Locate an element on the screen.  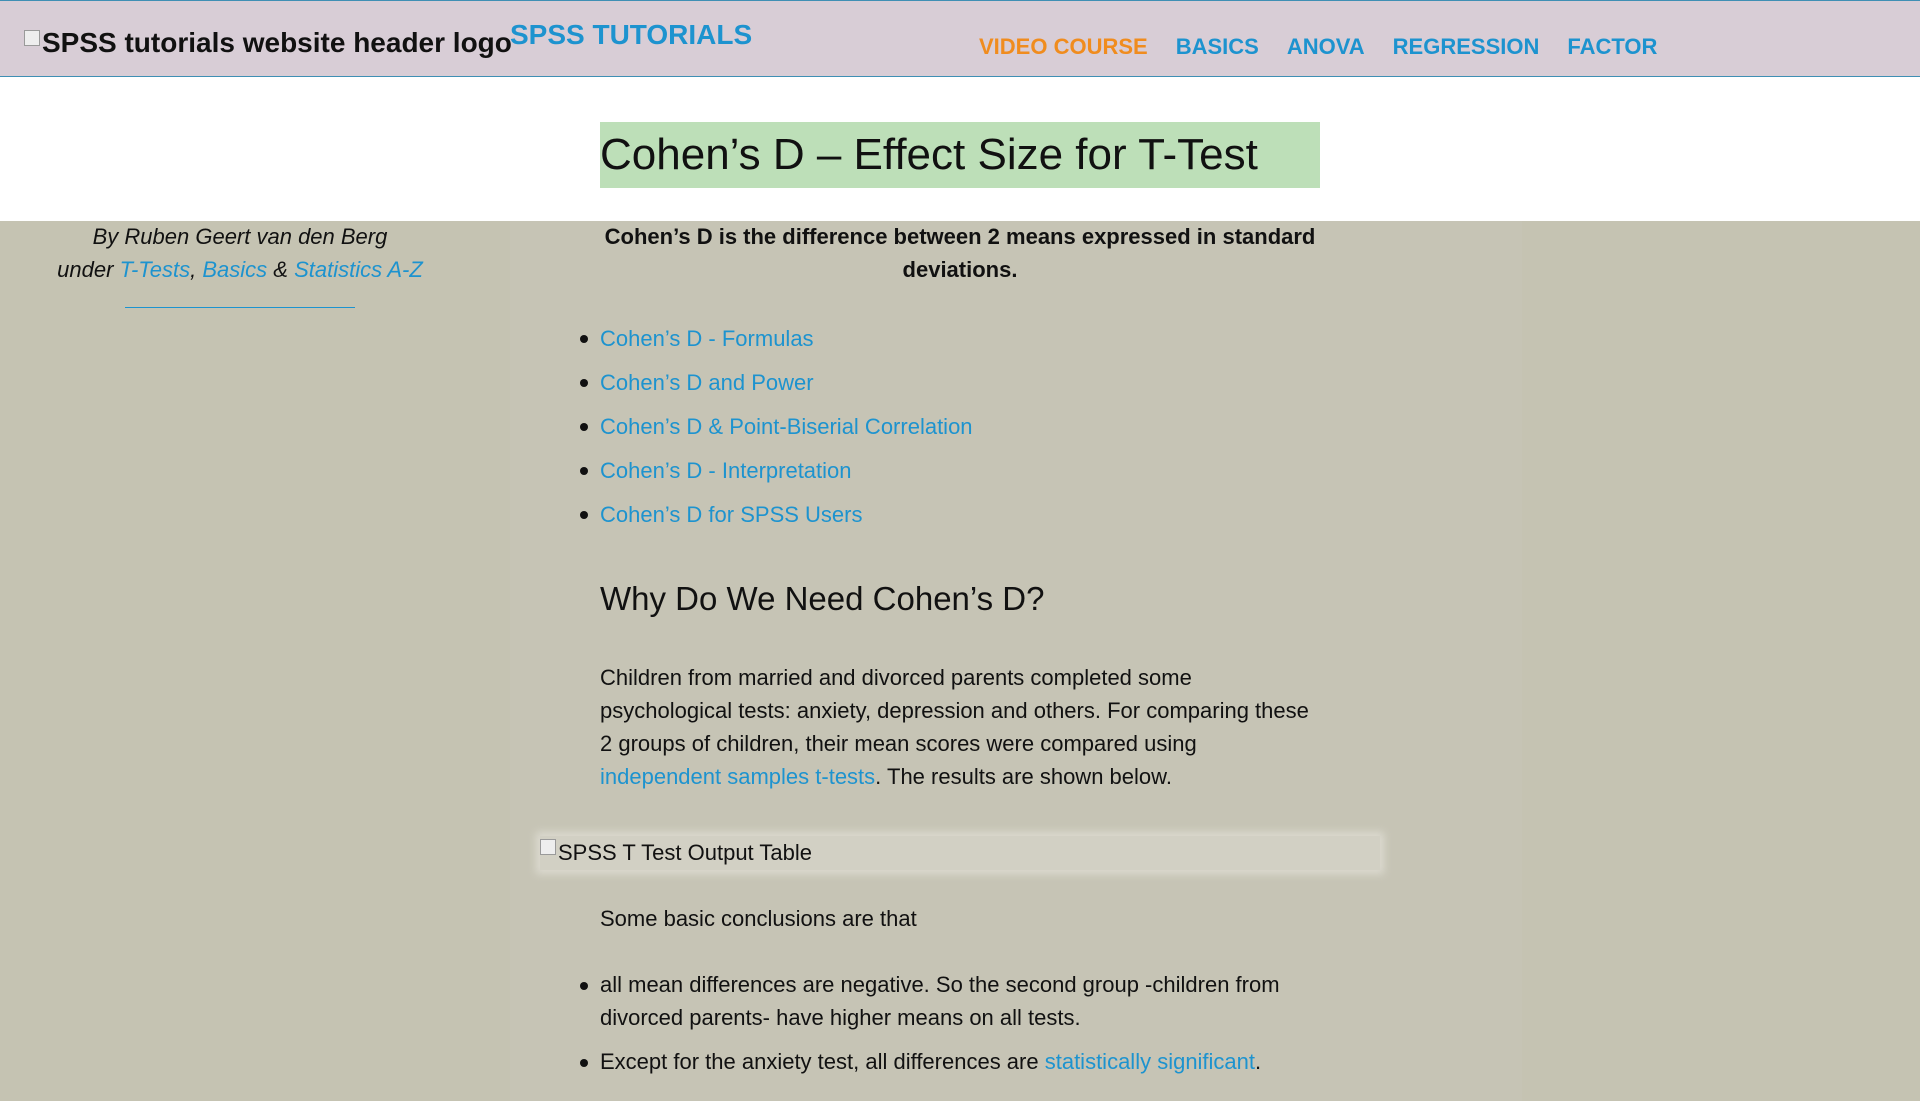
toc-item: Cohen’s D and Power is located at coordinates (776, 383).